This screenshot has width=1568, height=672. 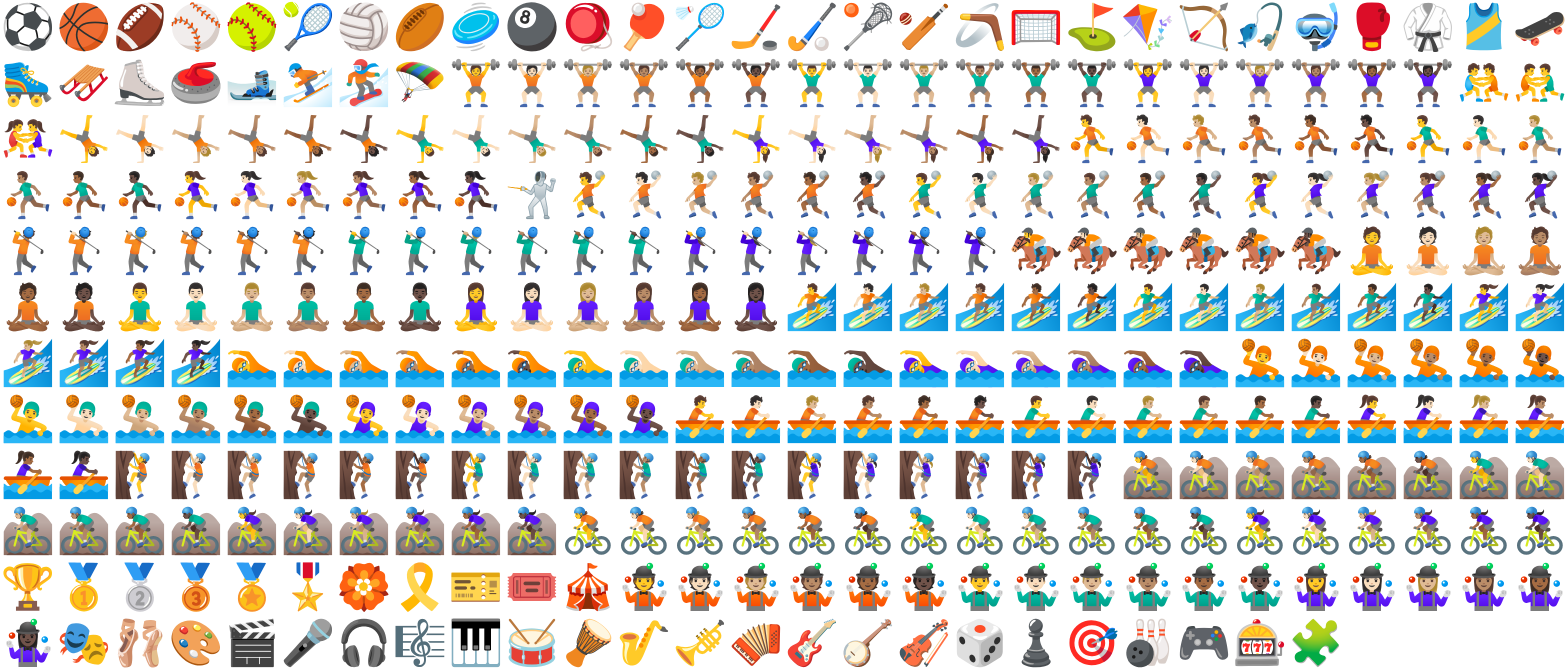 What do you see at coordinates (308, 27) in the screenshot?
I see `emoji-icon: 🎾` at bounding box center [308, 27].